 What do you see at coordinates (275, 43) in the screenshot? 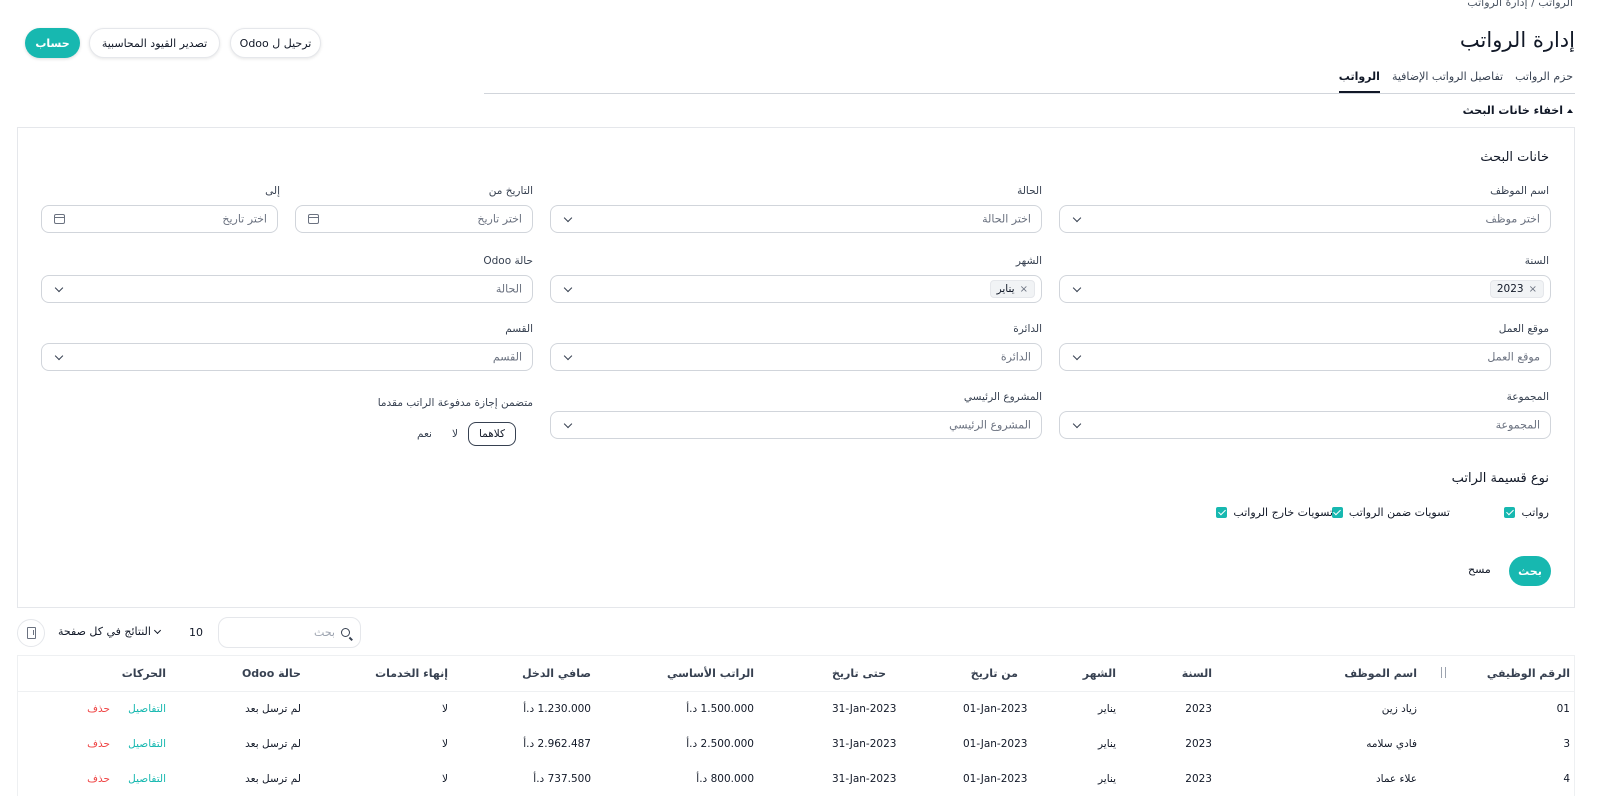
I see `post-to-odoo-button: ترحيل ل Odoo` at bounding box center [275, 43].